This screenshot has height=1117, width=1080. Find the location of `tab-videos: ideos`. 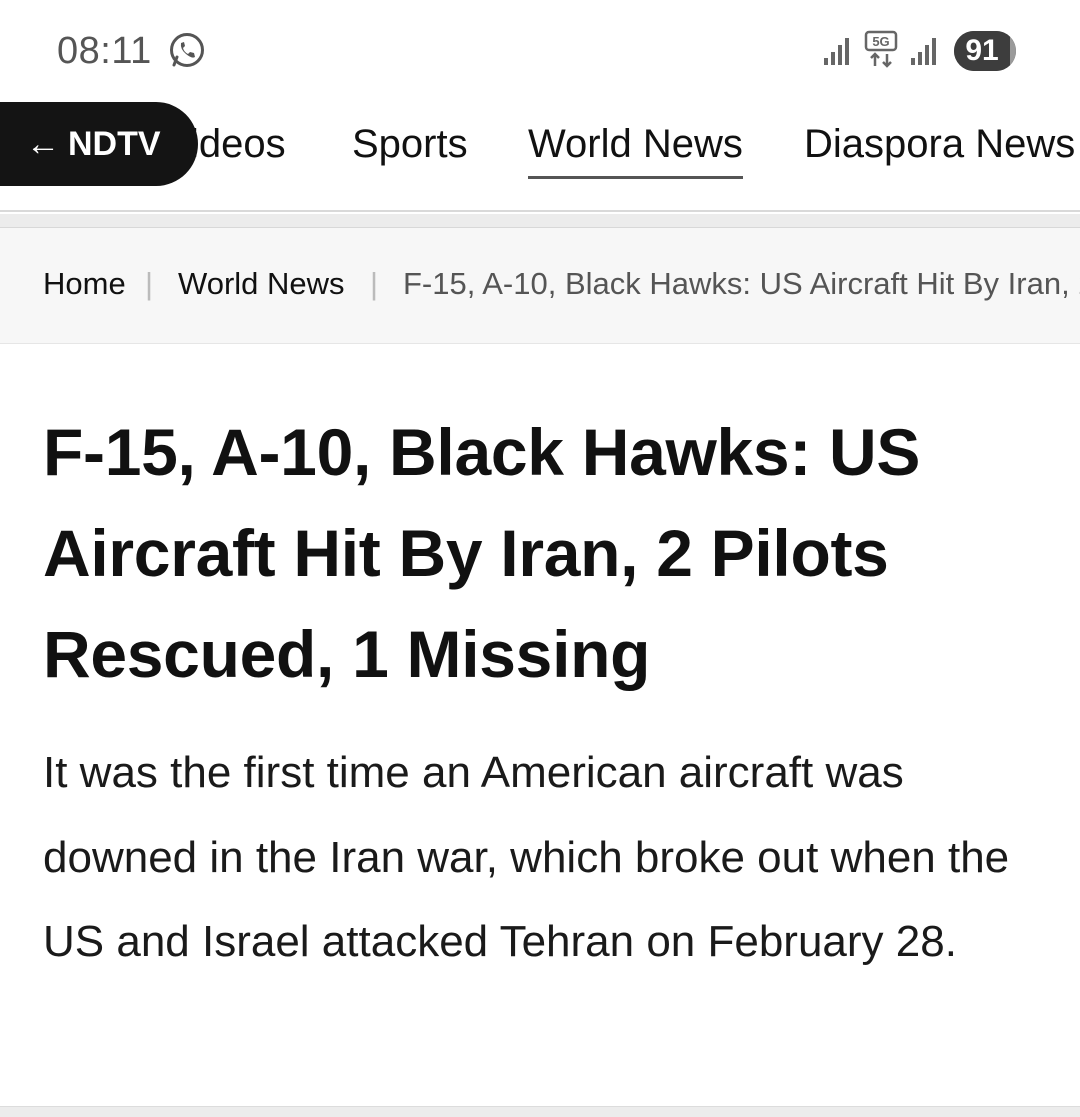

tab-videos: ideos is located at coordinates (238, 144).